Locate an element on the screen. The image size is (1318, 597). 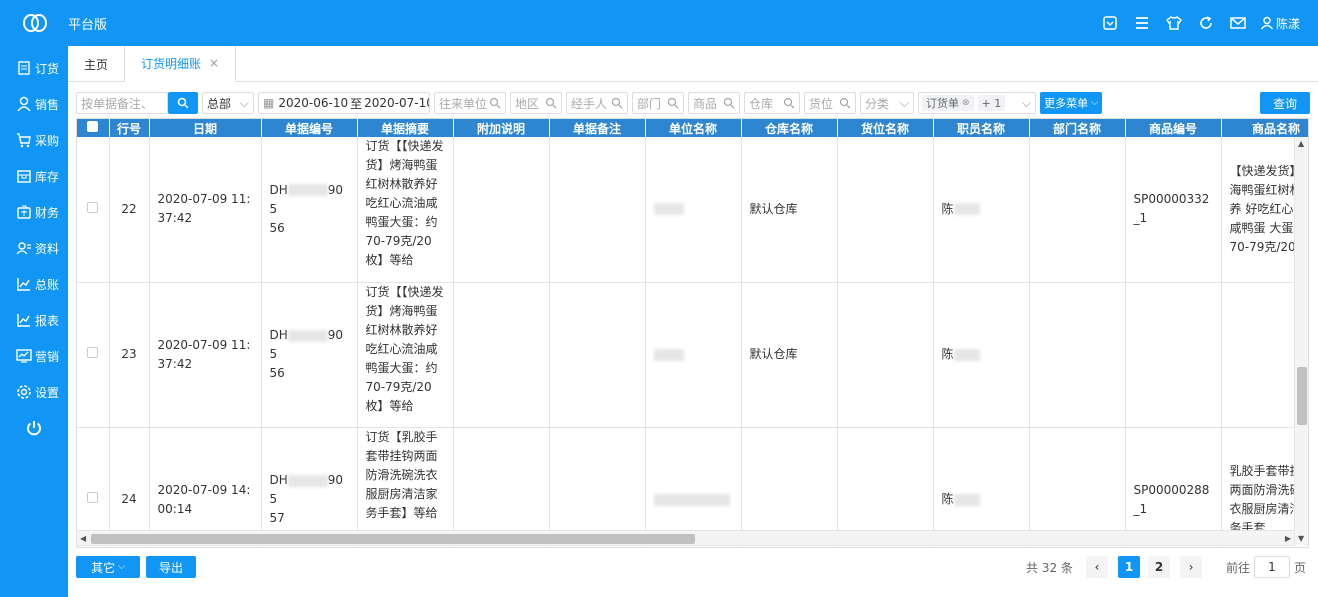
scroll-up-icon: ▲ is located at coordinates (1301, 143).